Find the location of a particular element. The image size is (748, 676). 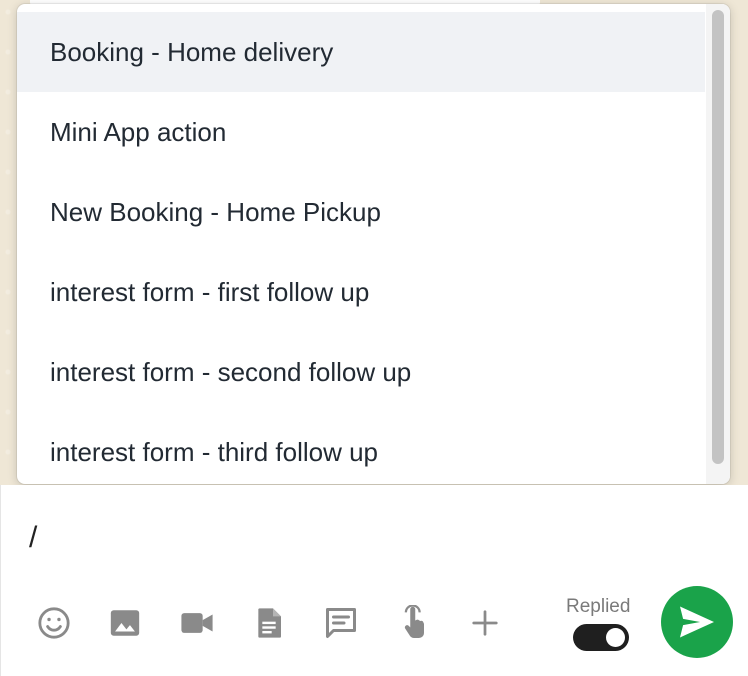

document-icon is located at coordinates (269, 623).